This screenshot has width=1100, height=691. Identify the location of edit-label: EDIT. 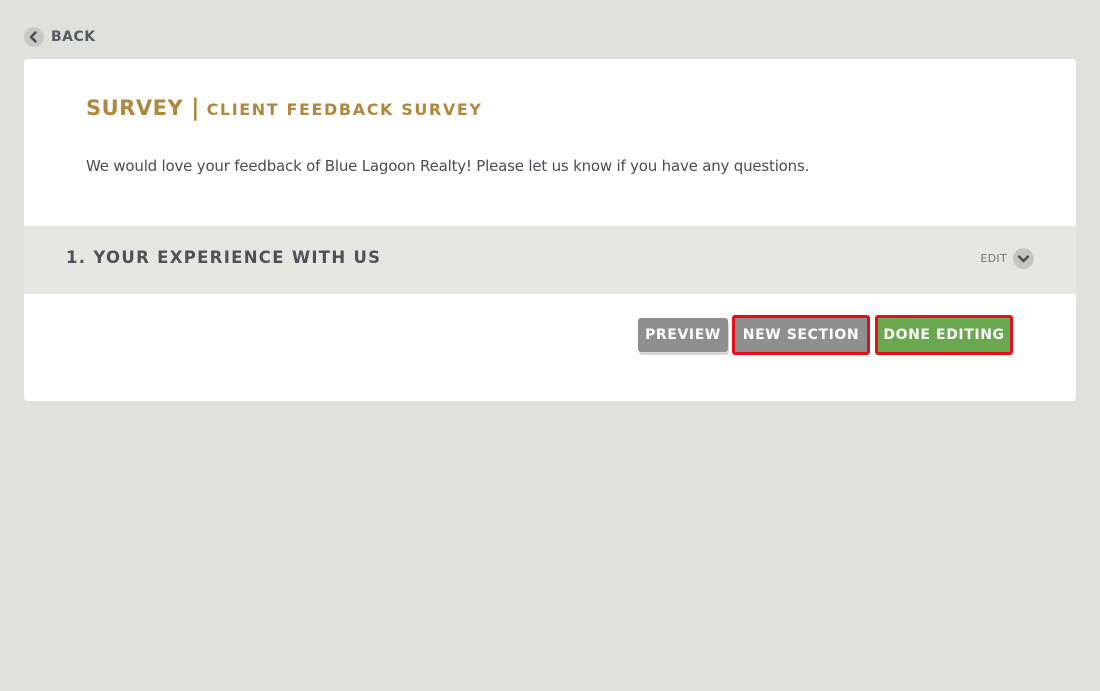
(993, 258).